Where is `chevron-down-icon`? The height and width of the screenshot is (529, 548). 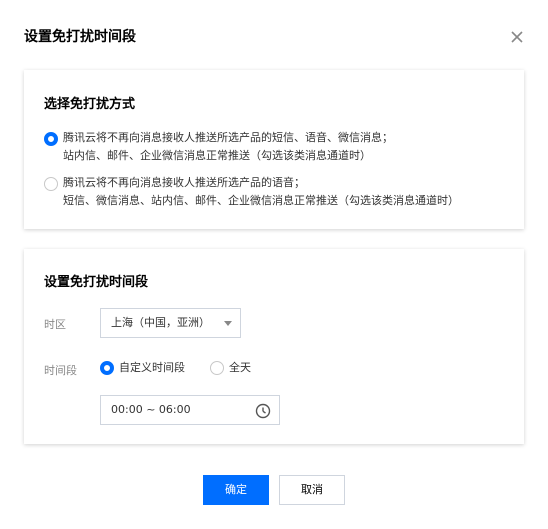
chevron-down-icon is located at coordinates (228, 323).